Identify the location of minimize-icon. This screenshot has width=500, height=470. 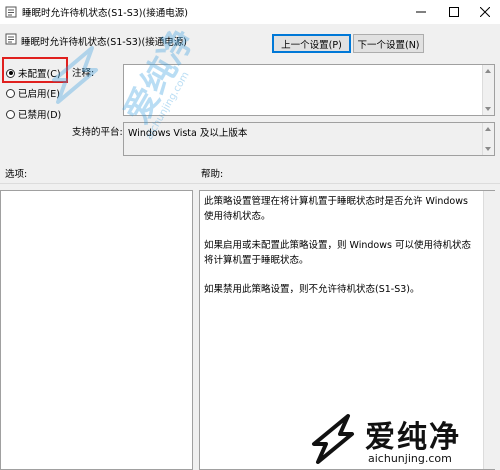
(420, 12).